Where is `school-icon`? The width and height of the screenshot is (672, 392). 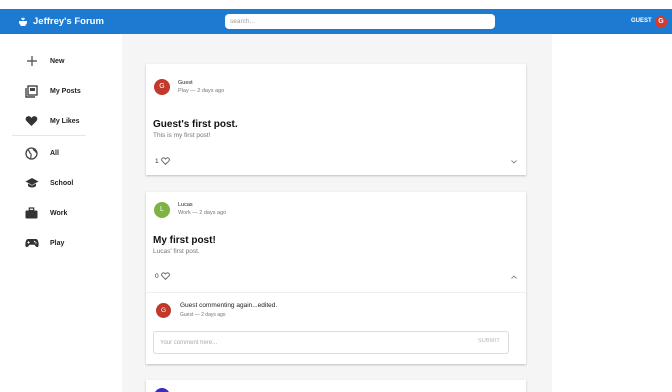 school-icon is located at coordinates (31, 183).